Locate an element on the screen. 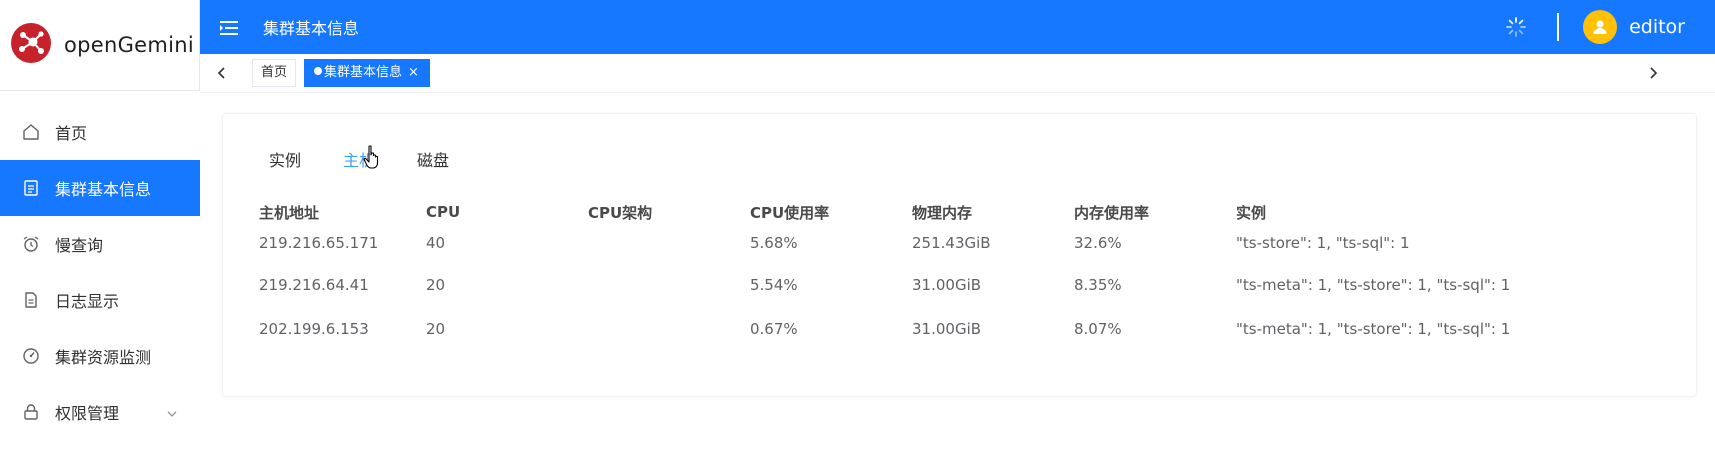 This screenshot has height=476, width=1715. sidebar-item-label: 集群资源监测 is located at coordinates (103, 357).